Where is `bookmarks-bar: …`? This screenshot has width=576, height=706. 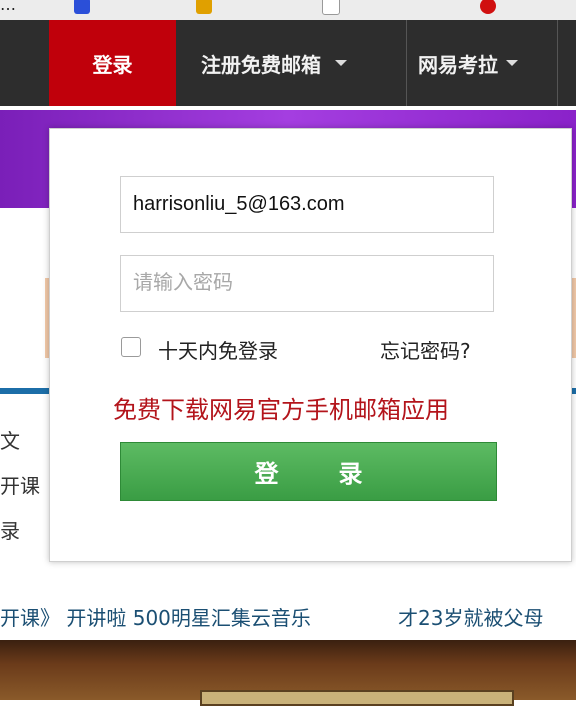 bookmarks-bar: … is located at coordinates (288, 10).